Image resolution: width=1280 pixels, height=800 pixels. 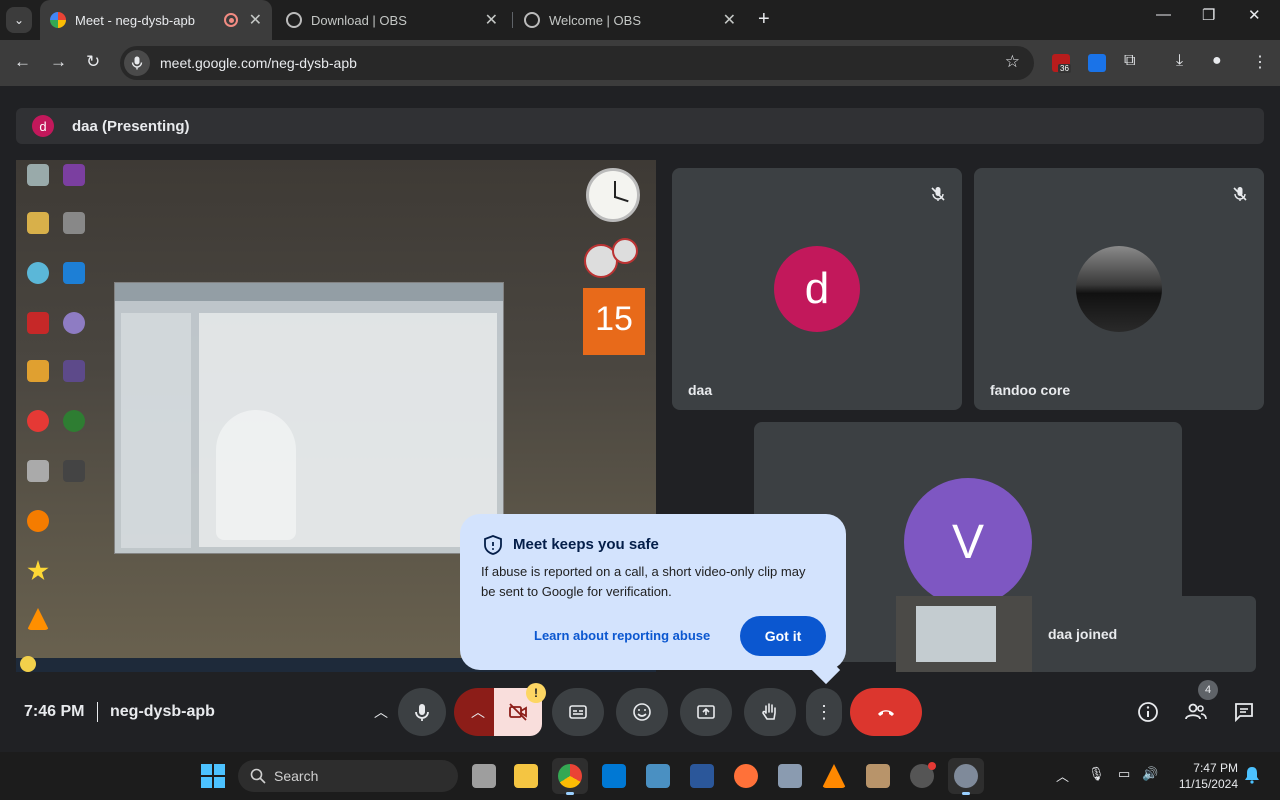 I want to click on audio-options-chevron-icon: ︿, so click(x=381, y=712).